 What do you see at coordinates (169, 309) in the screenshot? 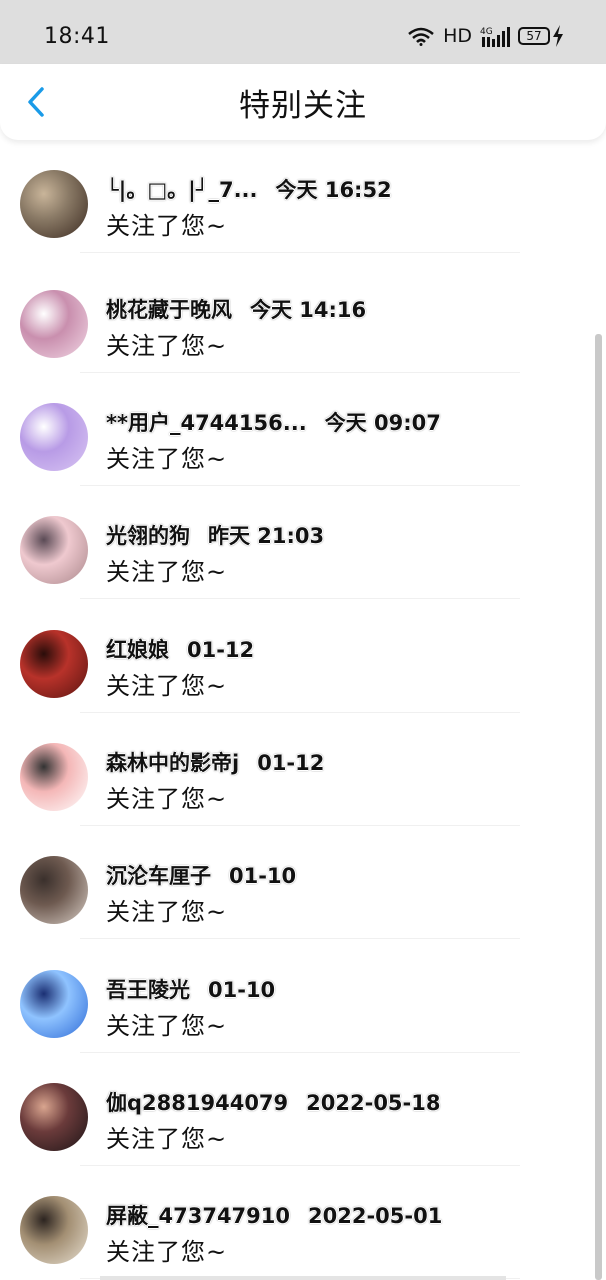
I see `user-name: 桃花藏于晚风` at bounding box center [169, 309].